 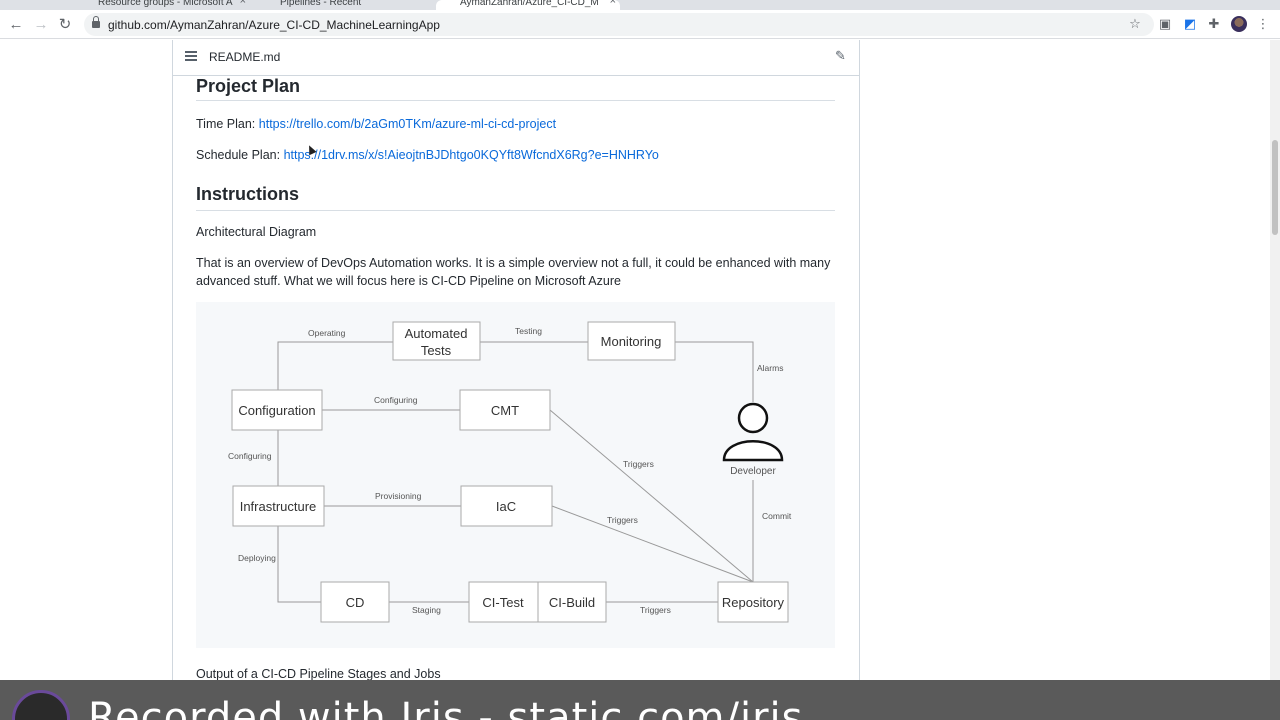 I want to click on avatar, so click(x=1239, y=24).